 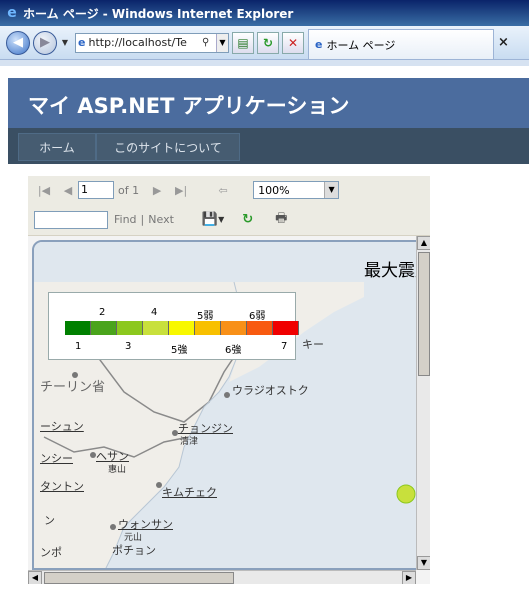 What do you see at coordinates (247, 219) in the screenshot?
I see `refresh-report-icon: ↻` at bounding box center [247, 219].